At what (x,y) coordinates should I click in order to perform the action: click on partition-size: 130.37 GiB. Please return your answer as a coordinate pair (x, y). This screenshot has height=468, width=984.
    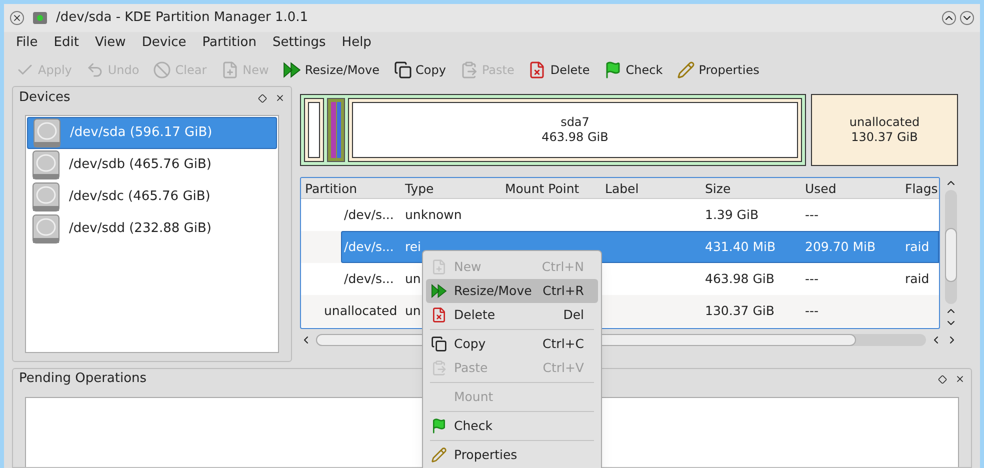
    Looking at the image, I should click on (884, 137).